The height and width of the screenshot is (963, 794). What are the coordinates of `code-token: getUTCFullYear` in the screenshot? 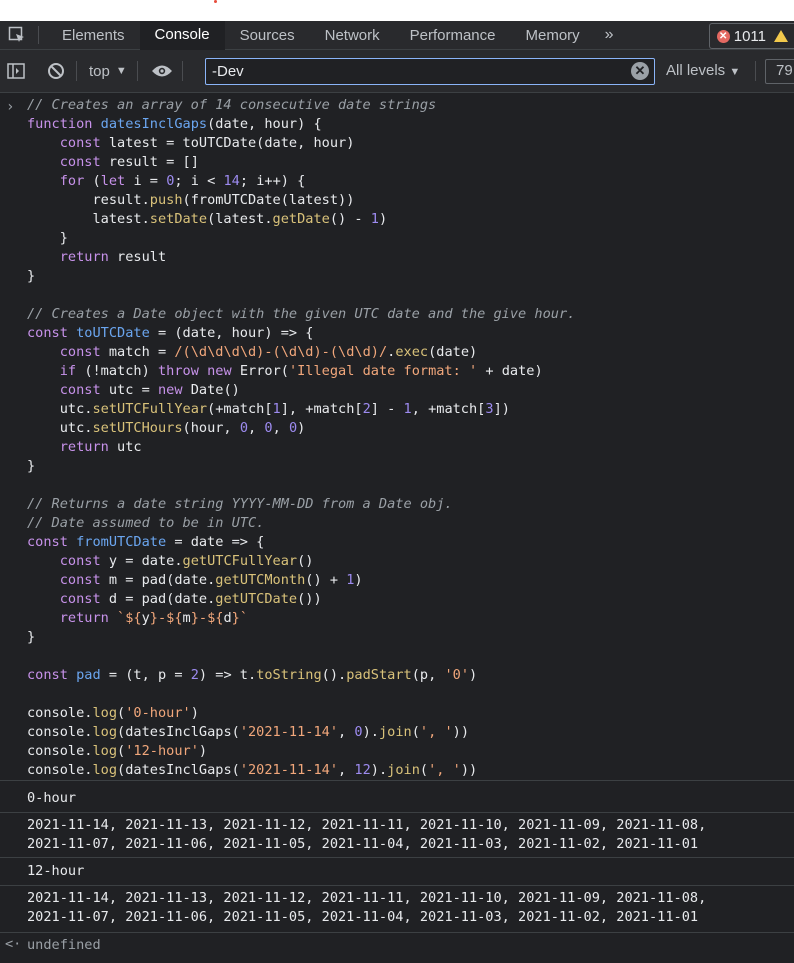 It's located at (240, 561).